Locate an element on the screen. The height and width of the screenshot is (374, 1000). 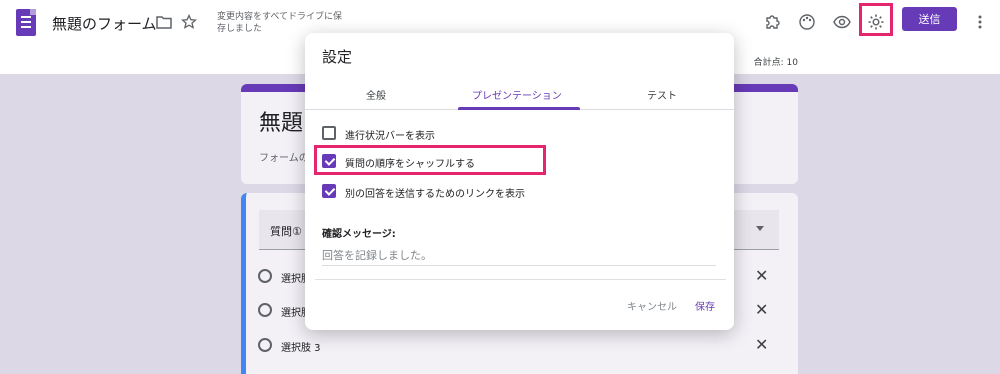
confirmation-message-input: 回答を記録しました。 is located at coordinates (519, 255).